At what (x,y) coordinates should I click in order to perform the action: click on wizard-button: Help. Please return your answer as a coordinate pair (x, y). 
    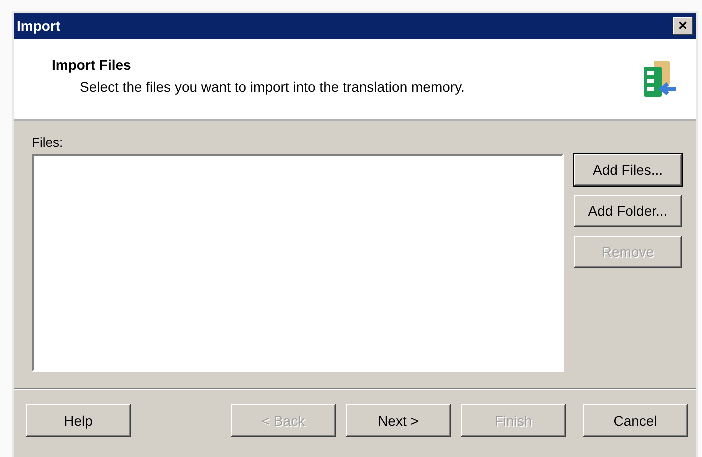
    Looking at the image, I should click on (78, 420).